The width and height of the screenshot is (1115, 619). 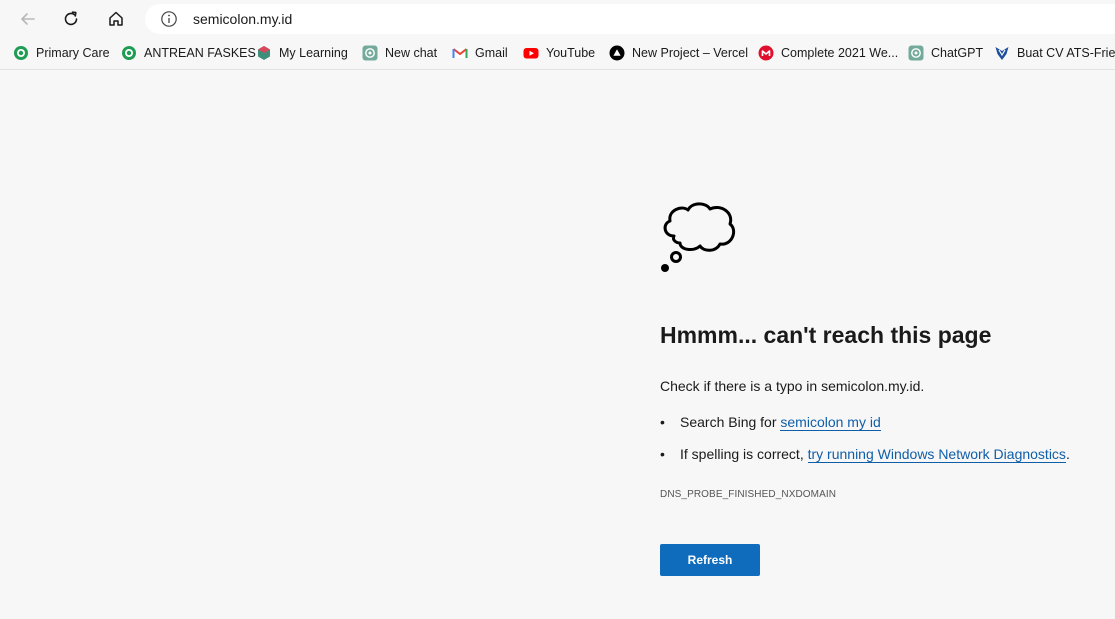 I want to click on thought-cloud-icon, so click(x=698, y=237).